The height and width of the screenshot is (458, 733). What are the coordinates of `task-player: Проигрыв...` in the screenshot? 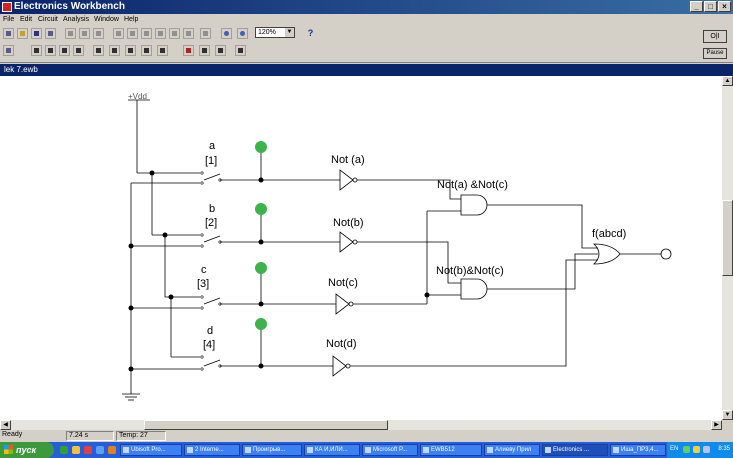 It's located at (272, 450).